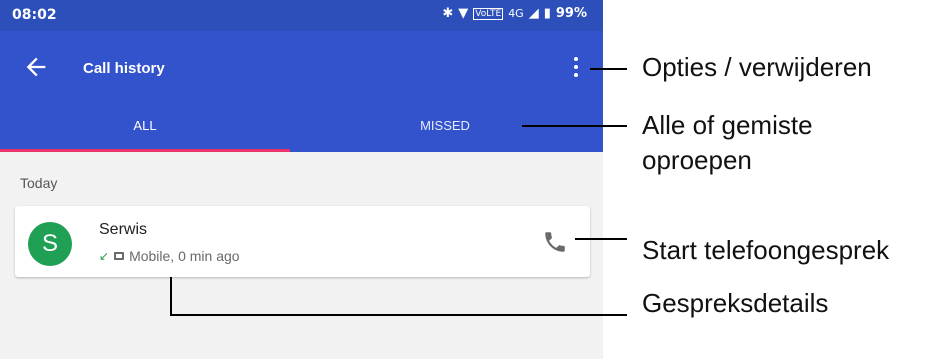 The height and width of the screenshot is (359, 934). I want to click on call-list-item: S Serwis ↙ Mobile, 0 min ago, so click(302, 241).